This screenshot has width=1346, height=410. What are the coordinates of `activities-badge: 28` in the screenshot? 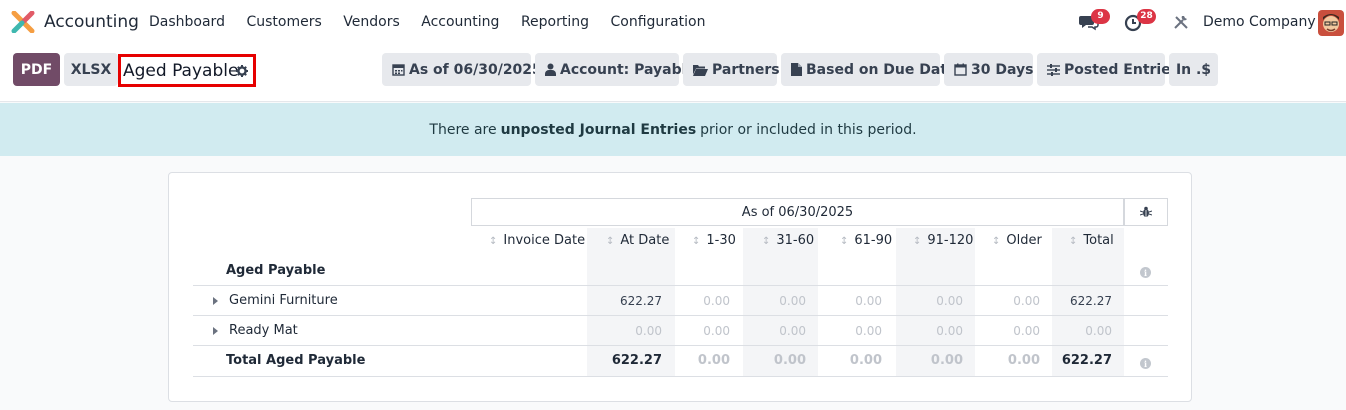 It's located at (1146, 16).